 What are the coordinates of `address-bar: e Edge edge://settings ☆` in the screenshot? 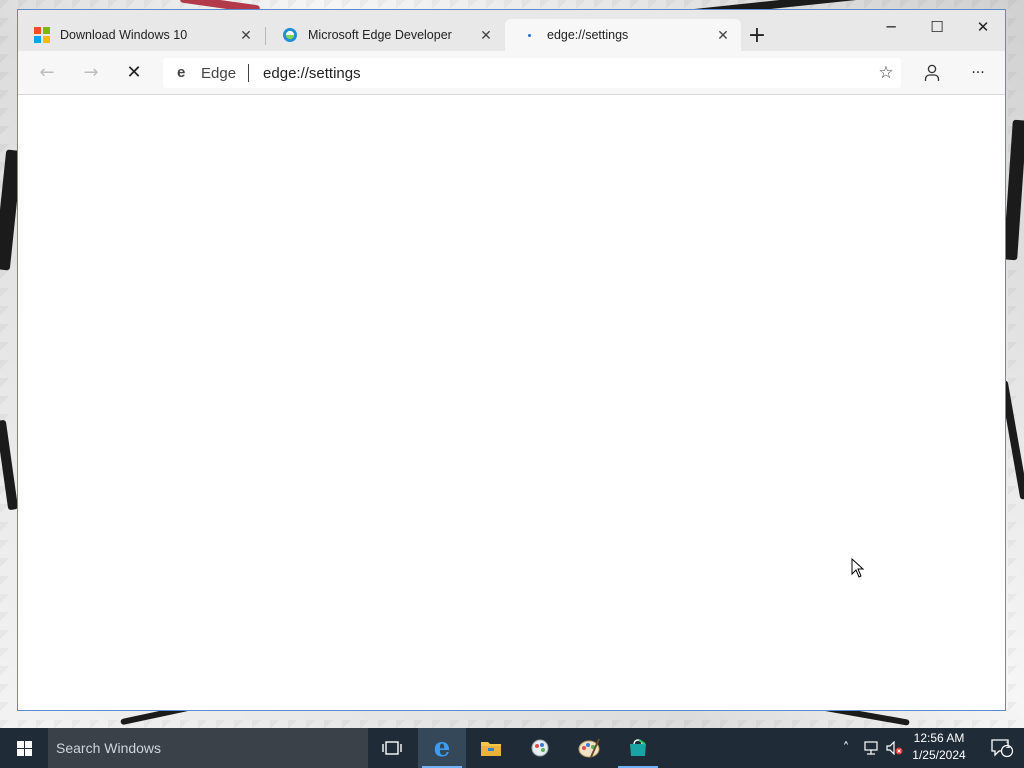 It's located at (532, 73).